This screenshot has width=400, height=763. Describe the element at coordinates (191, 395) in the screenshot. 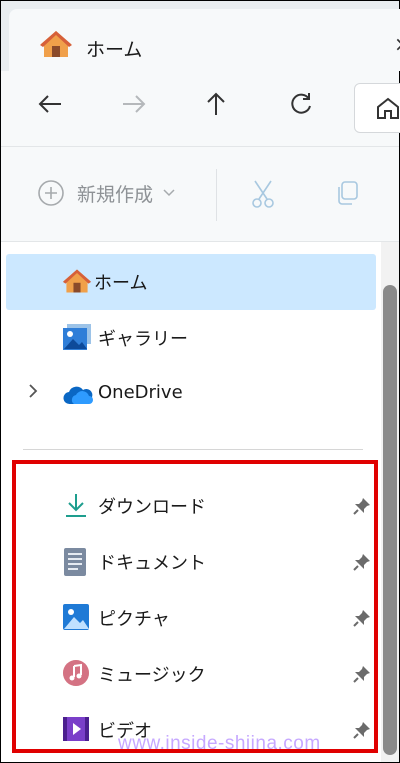

I see `sidebar-item-onedrive: OneDrive` at that location.